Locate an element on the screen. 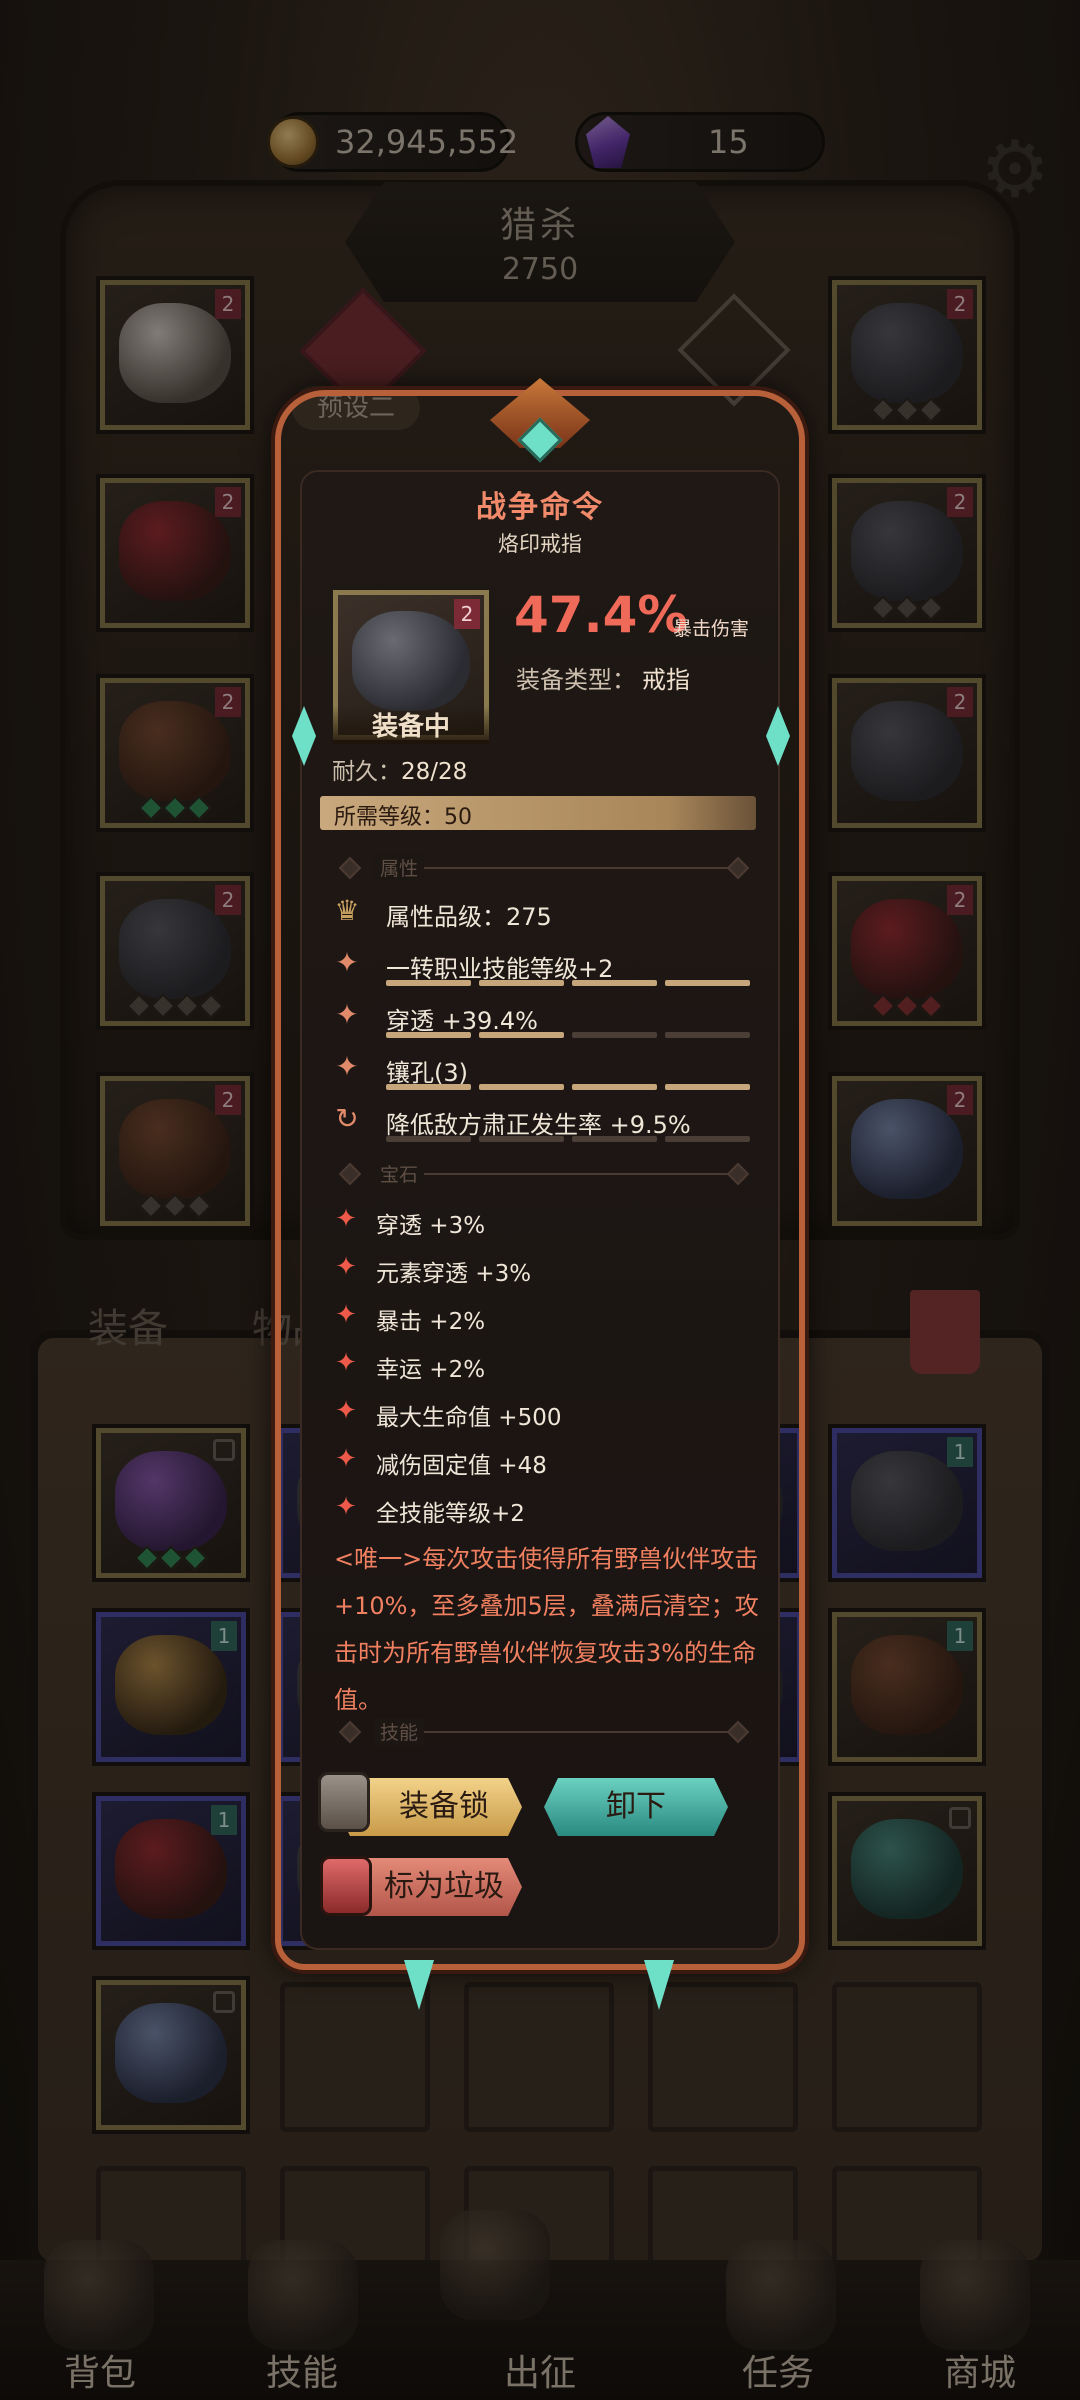 The height and width of the screenshot is (2400, 1080). junk-bin-icon is located at coordinates (346, 1886).